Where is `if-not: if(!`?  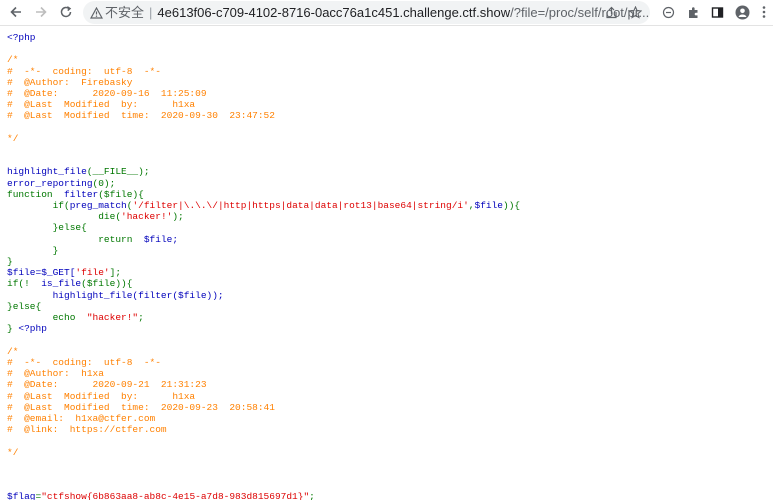
if-not: if(! is located at coordinates (18, 284).